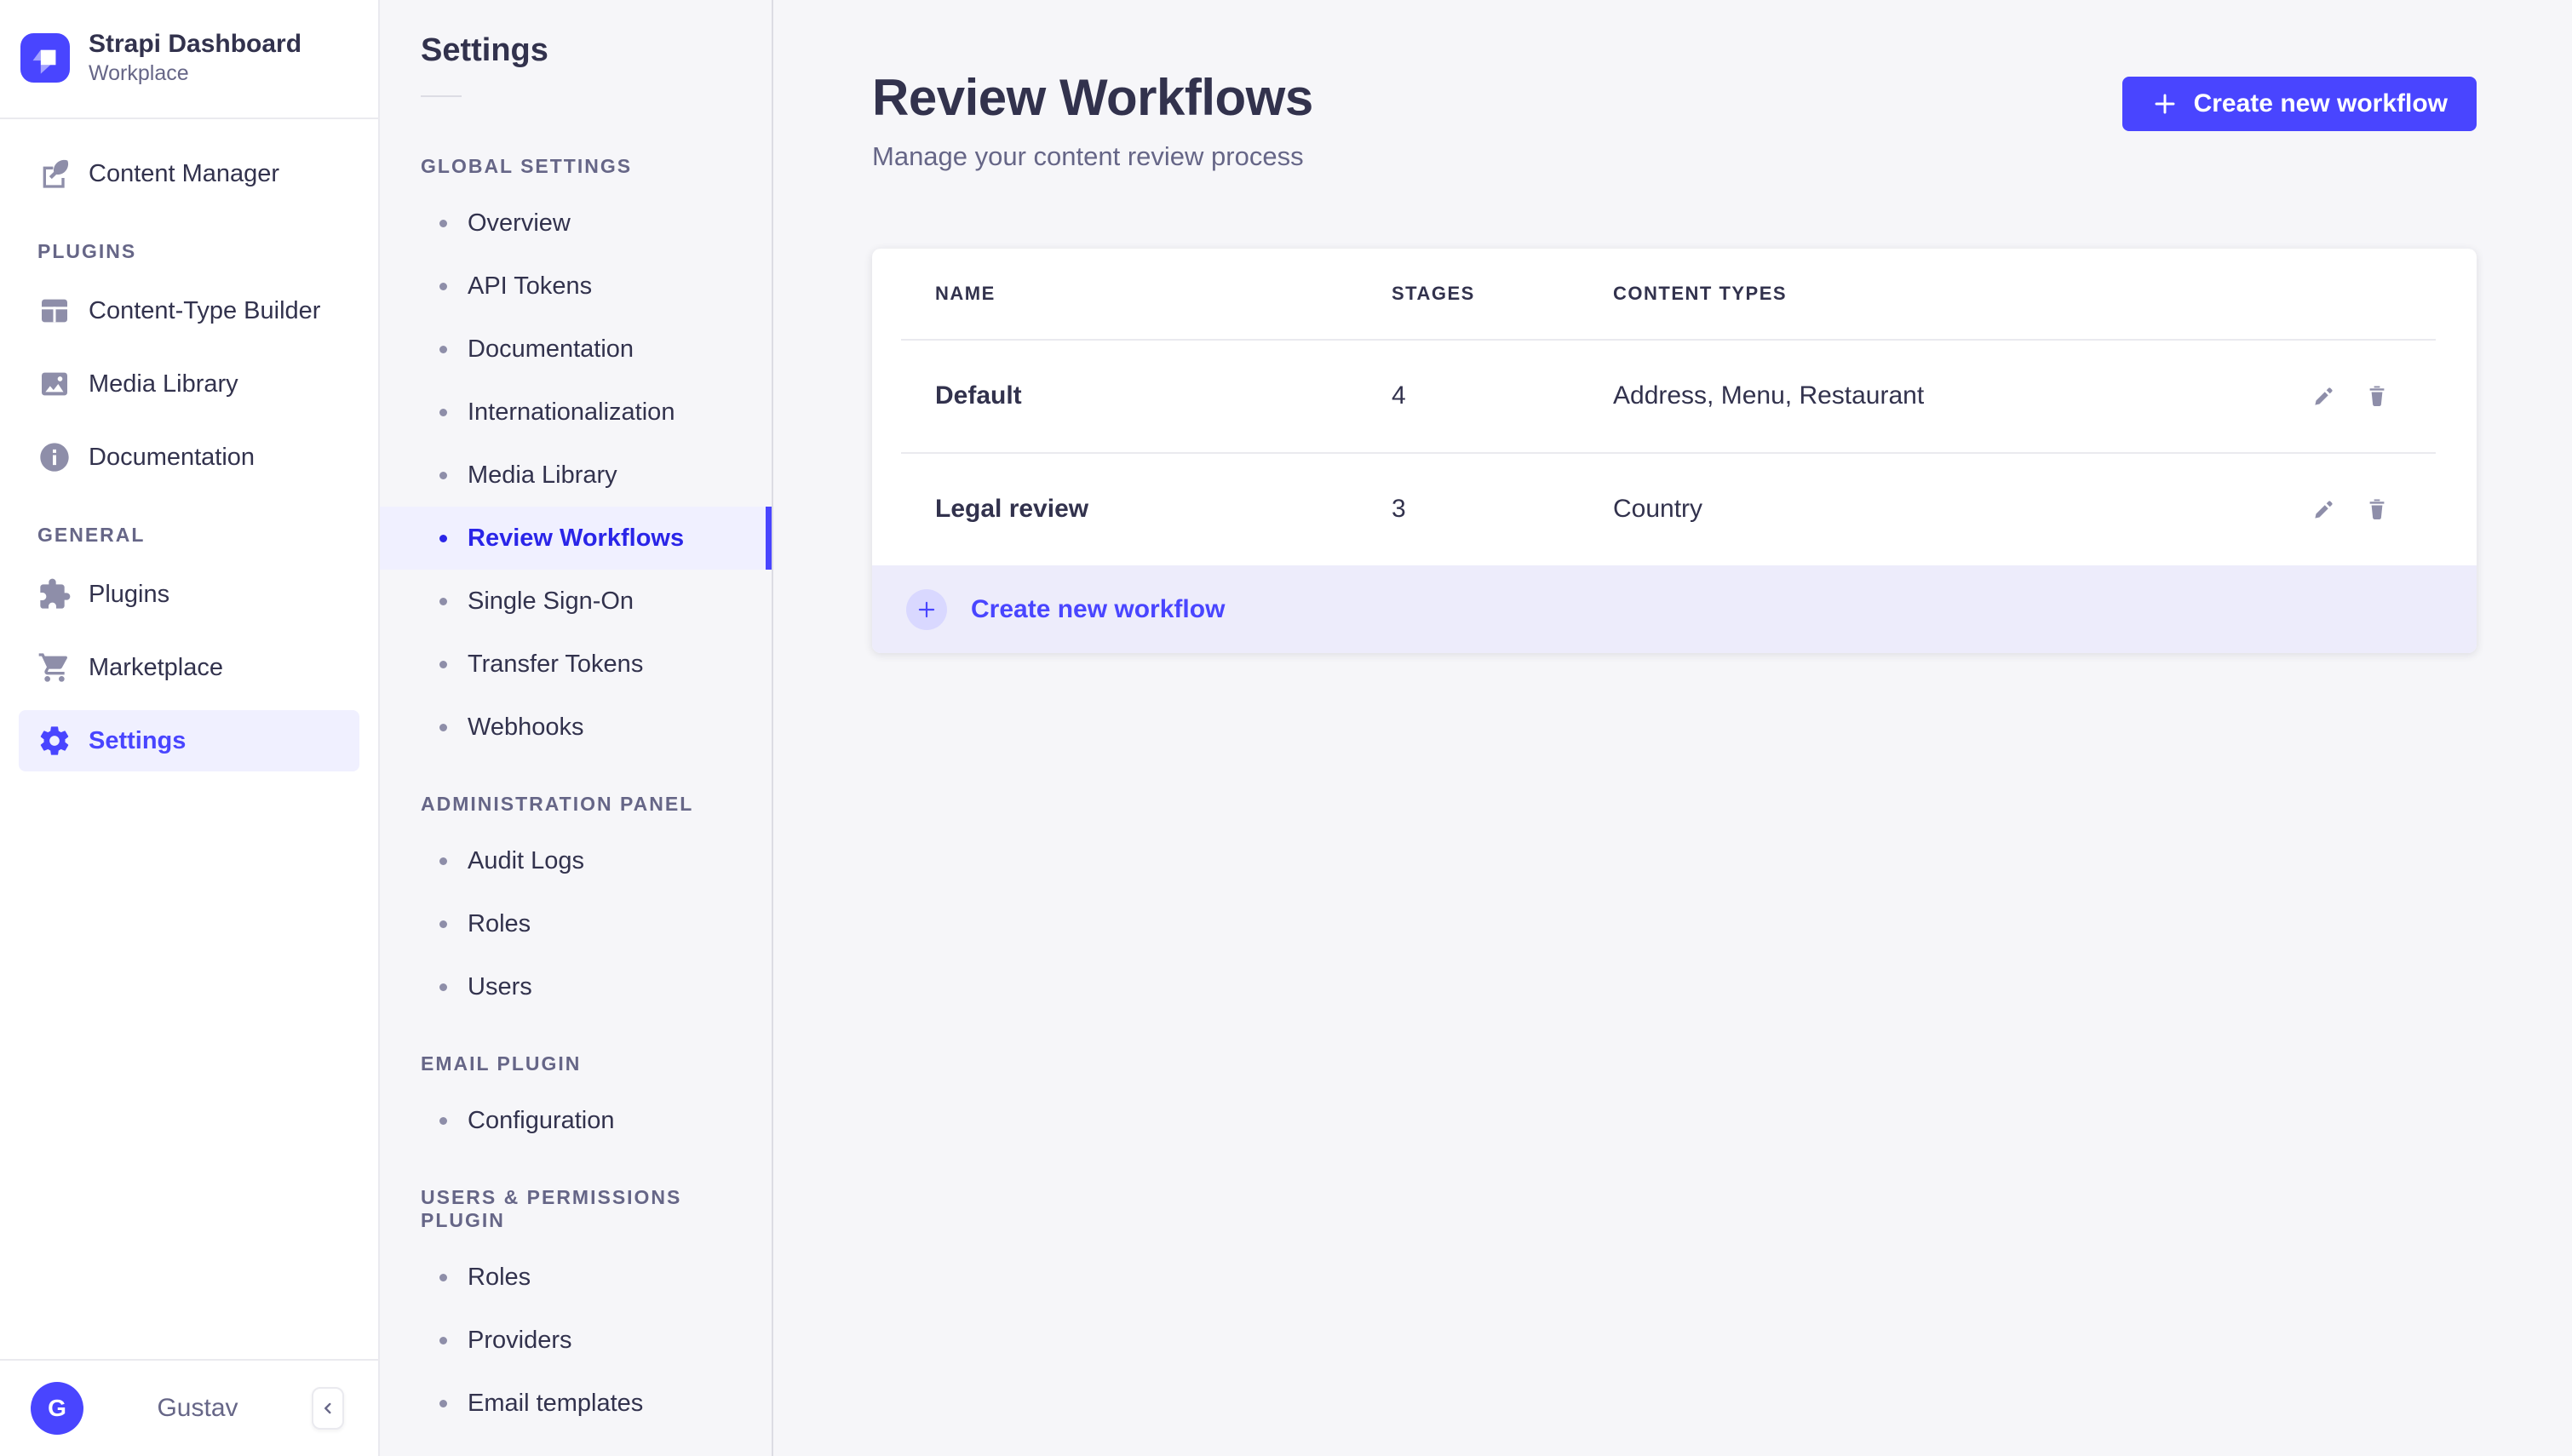  What do you see at coordinates (189, 457) in the screenshot?
I see `sidebar-item-documentation: Documentation` at bounding box center [189, 457].